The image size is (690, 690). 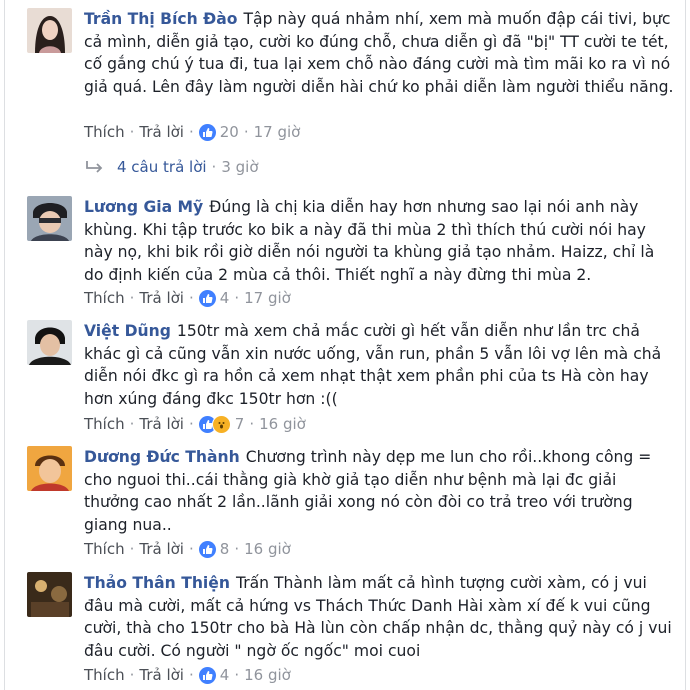 I want to click on comment-actions: Thích · Trả lời · 20 · 17 giờ, so click(x=192, y=132).